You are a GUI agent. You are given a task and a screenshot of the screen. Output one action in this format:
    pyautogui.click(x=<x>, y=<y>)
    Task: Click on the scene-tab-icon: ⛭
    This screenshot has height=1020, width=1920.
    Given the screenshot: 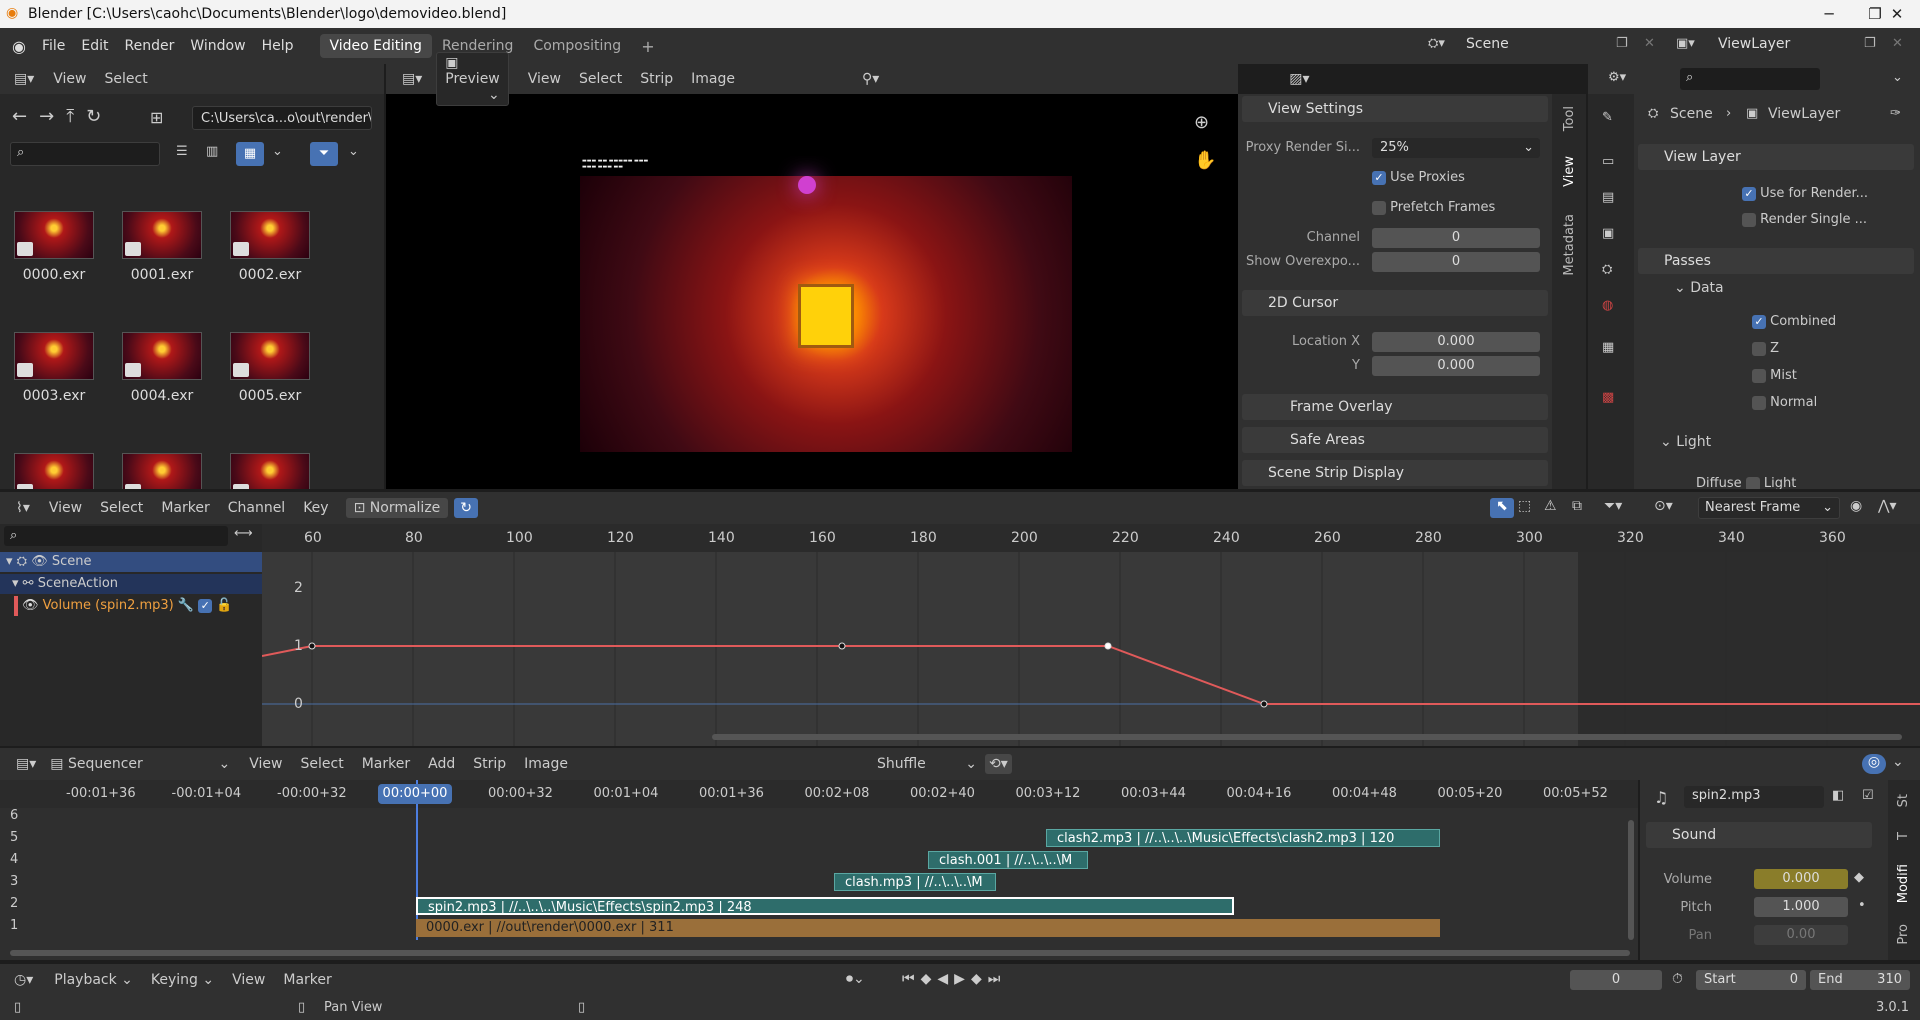 What is the action you would take?
    pyautogui.click(x=1607, y=269)
    